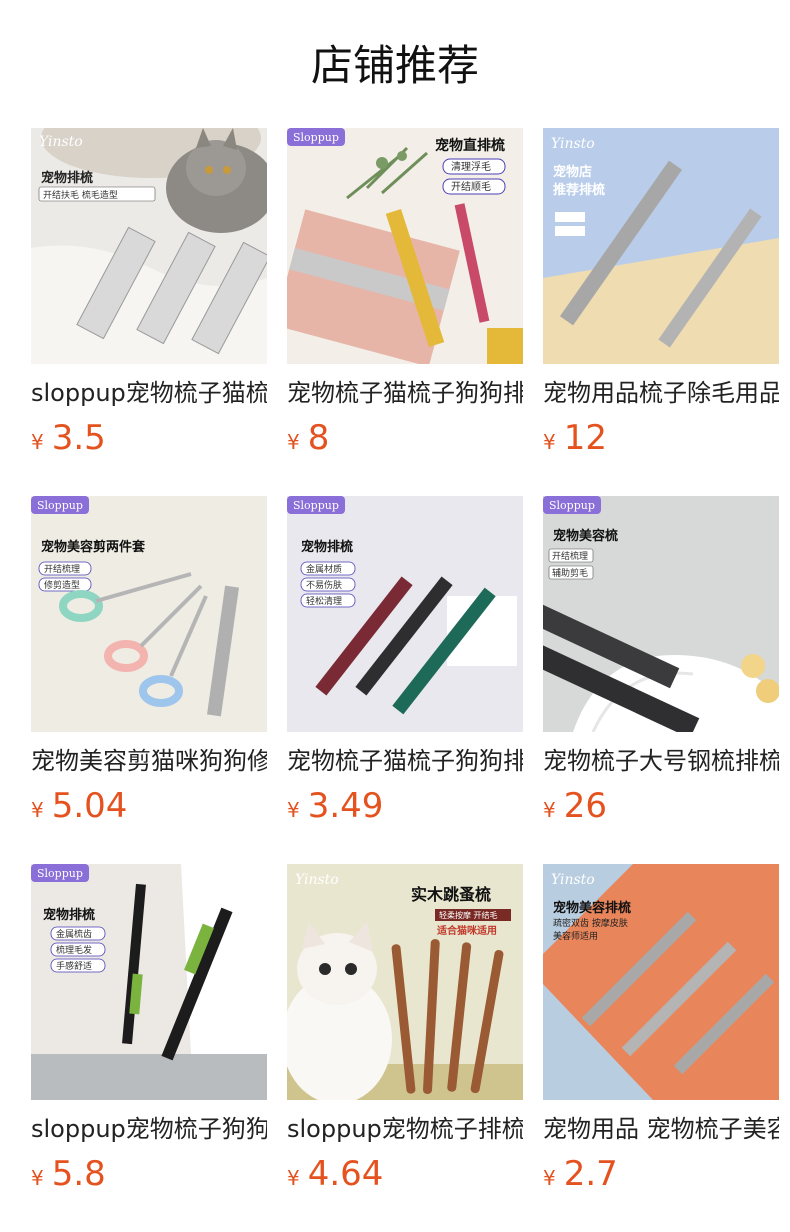 The height and width of the screenshot is (1232, 790). I want to click on svg-text: 修剪造型, so click(62, 585).